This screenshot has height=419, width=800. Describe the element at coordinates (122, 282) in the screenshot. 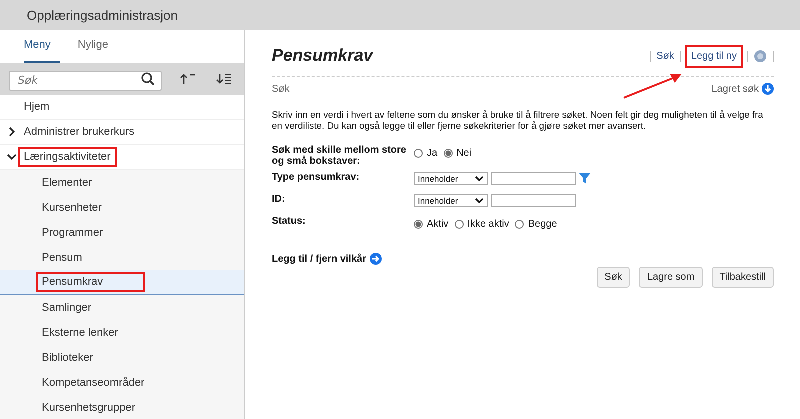

I see `submenu-item: Pensumkrav` at that location.